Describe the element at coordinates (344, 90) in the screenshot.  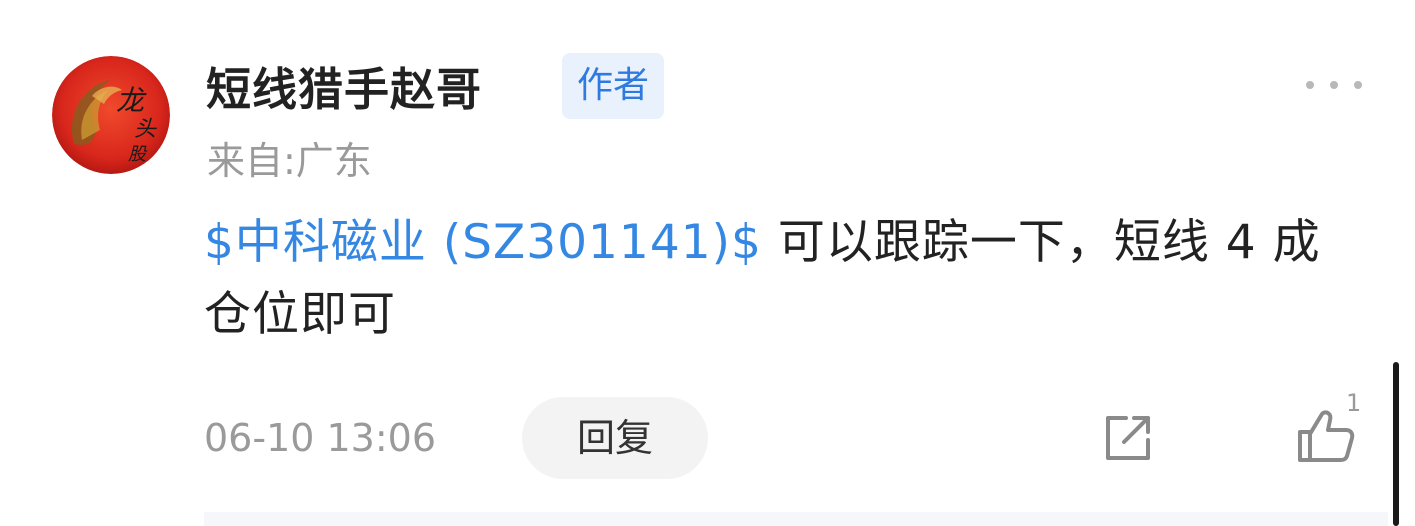
I see `author-name: 短线猎手赵哥` at that location.